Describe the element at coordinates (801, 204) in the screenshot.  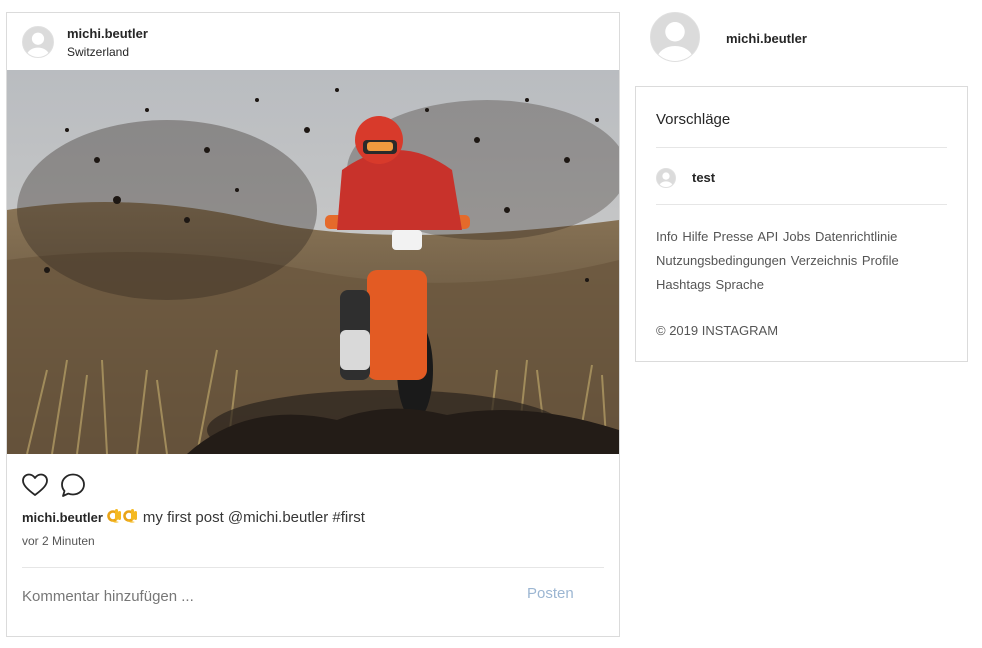
I see `footer-divider` at that location.